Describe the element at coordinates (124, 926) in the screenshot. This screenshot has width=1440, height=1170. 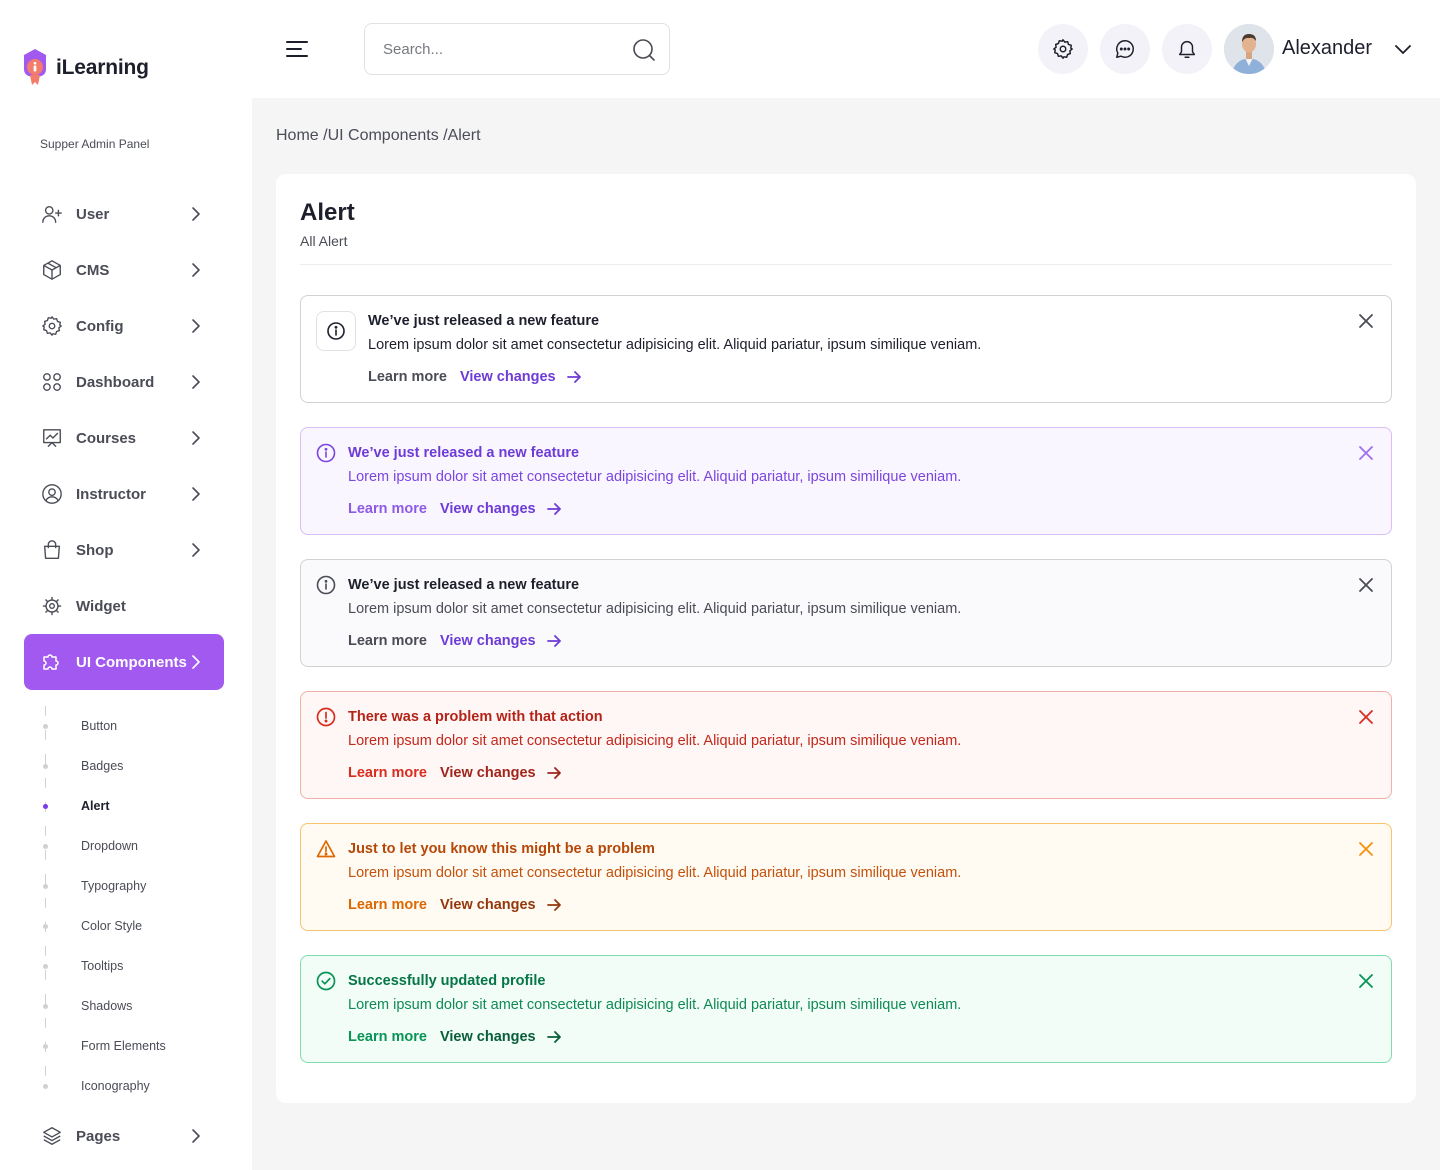
I see `subnav-item-color-style: Color Style` at that location.